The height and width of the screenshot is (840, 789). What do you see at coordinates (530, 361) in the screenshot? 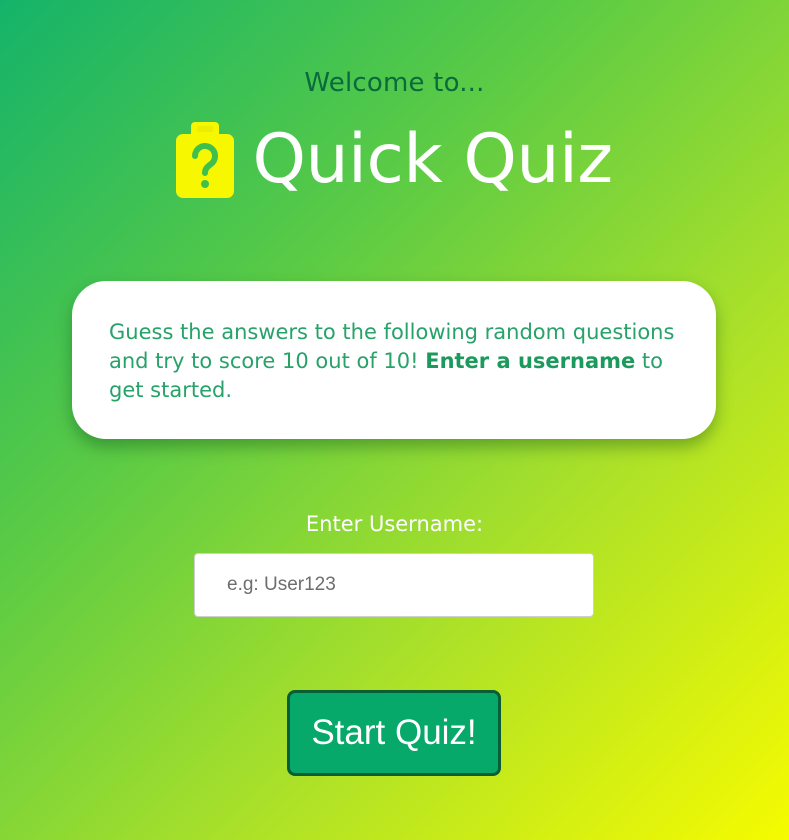
I see `intro-text-bold: Enter a username` at bounding box center [530, 361].